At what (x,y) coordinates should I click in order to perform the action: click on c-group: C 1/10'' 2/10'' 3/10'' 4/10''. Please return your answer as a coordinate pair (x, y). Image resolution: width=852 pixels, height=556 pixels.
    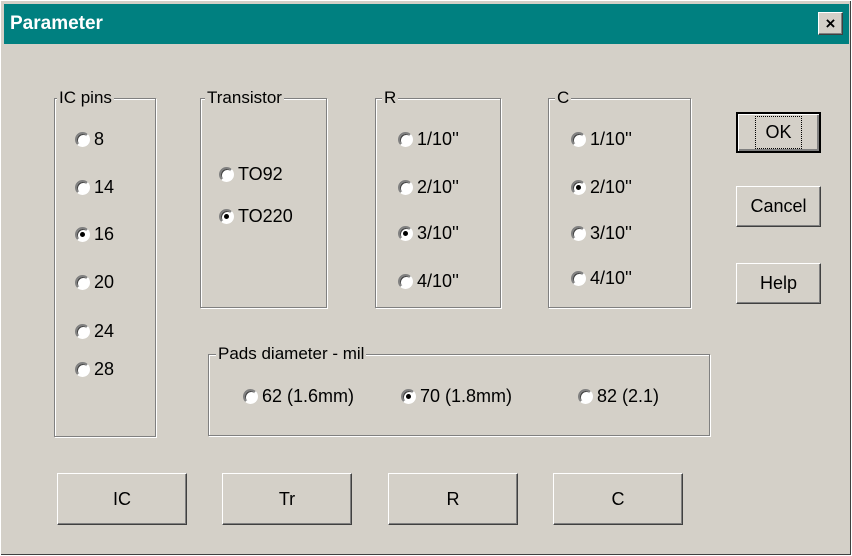
    Looking at the image, I should click on (619, 198).